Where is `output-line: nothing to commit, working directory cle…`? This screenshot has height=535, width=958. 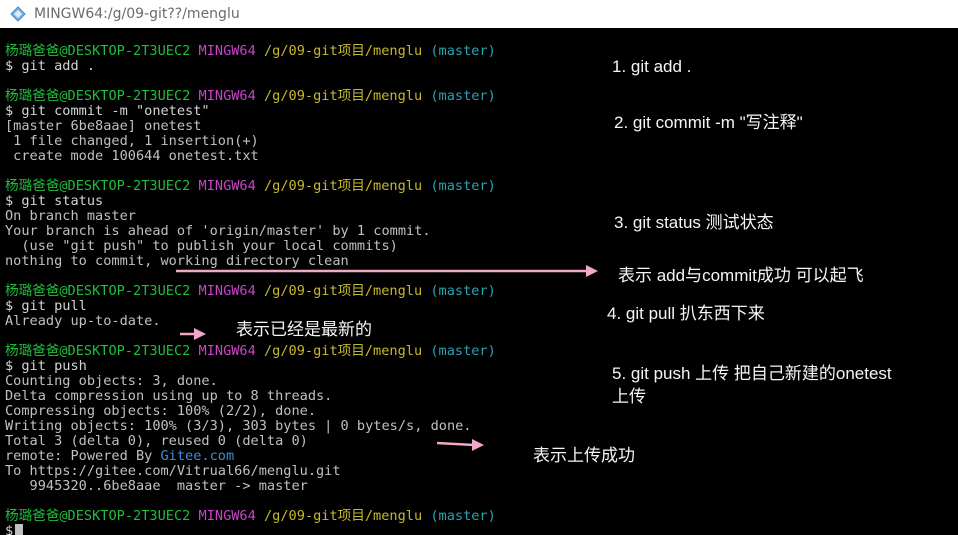 output-line: nothing to commit, working directory cle… is located at coordinates (177, 261).